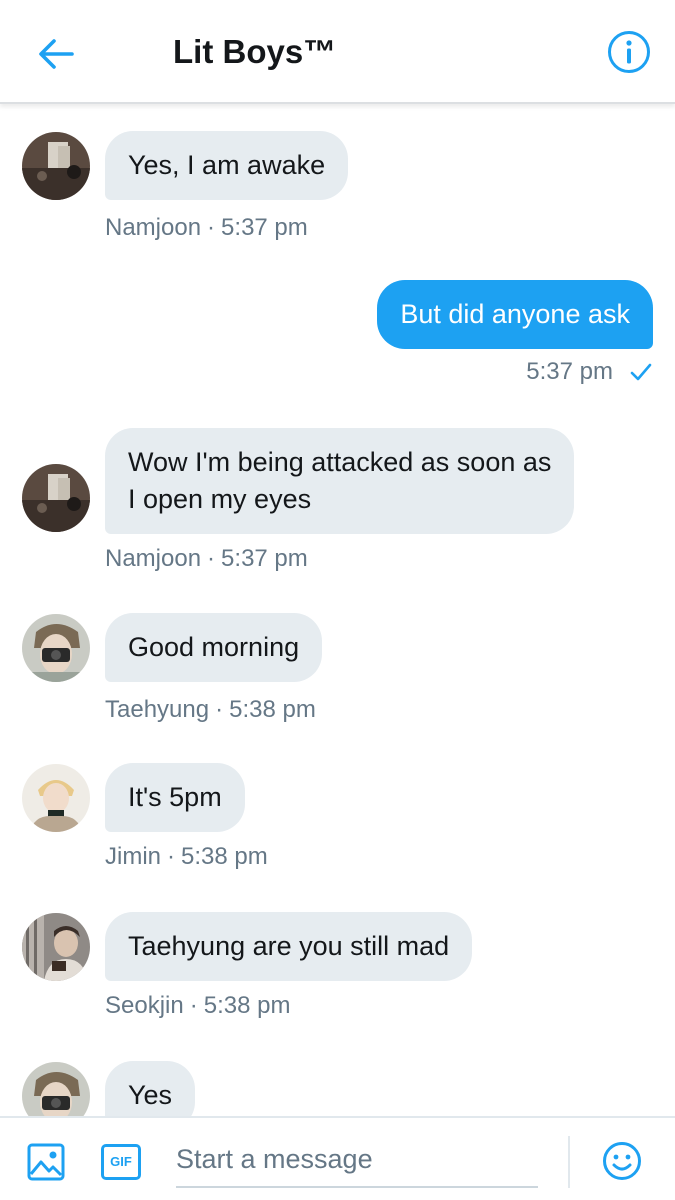  I want to click on message-bubble-outgoing: But did anyone ask, so click(515, 314).